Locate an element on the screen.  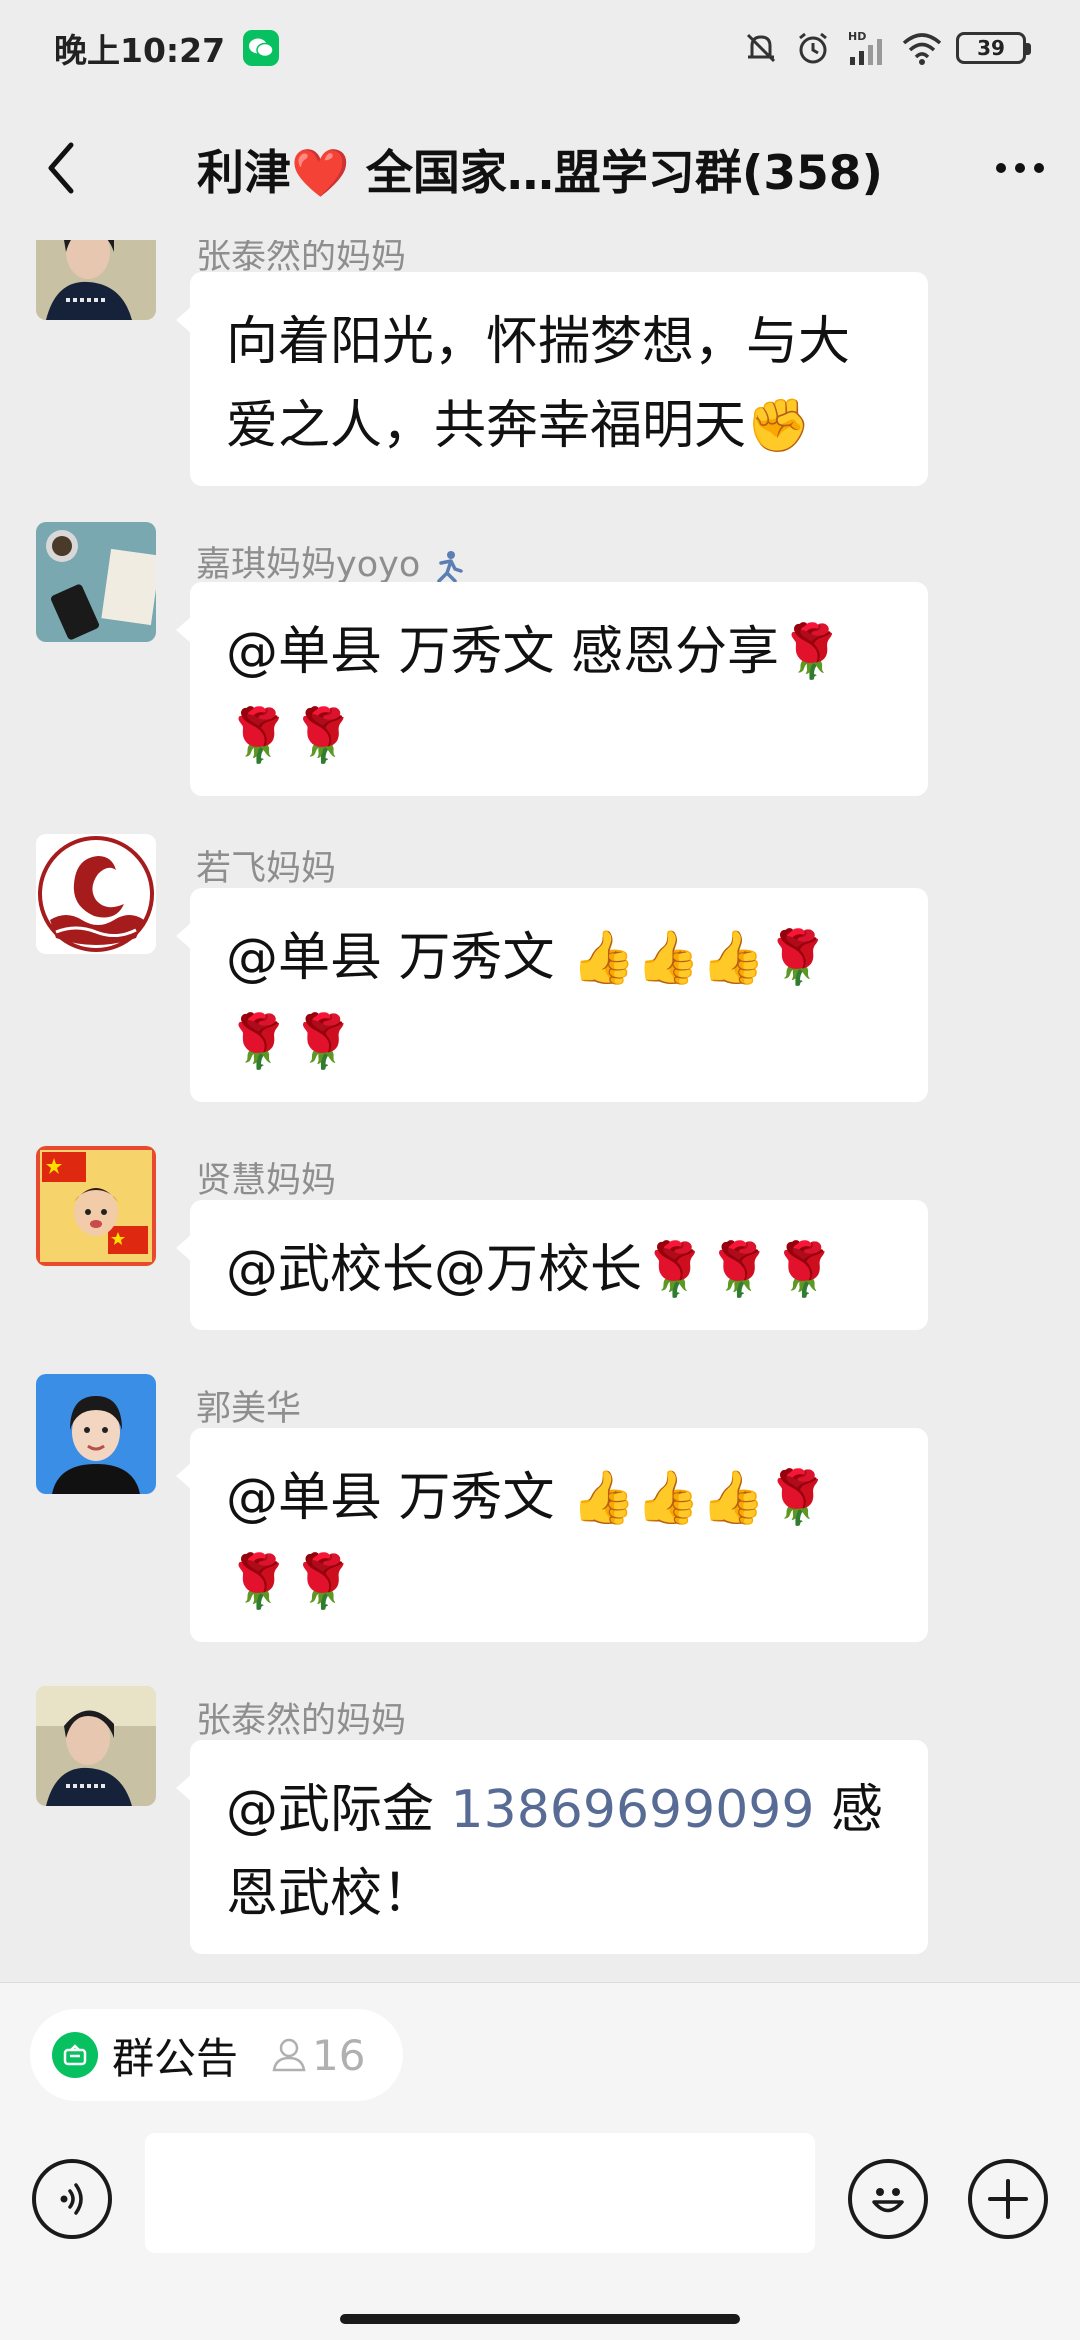
phone-number-link: 13869699099 is located at coordinates (633, 1810).